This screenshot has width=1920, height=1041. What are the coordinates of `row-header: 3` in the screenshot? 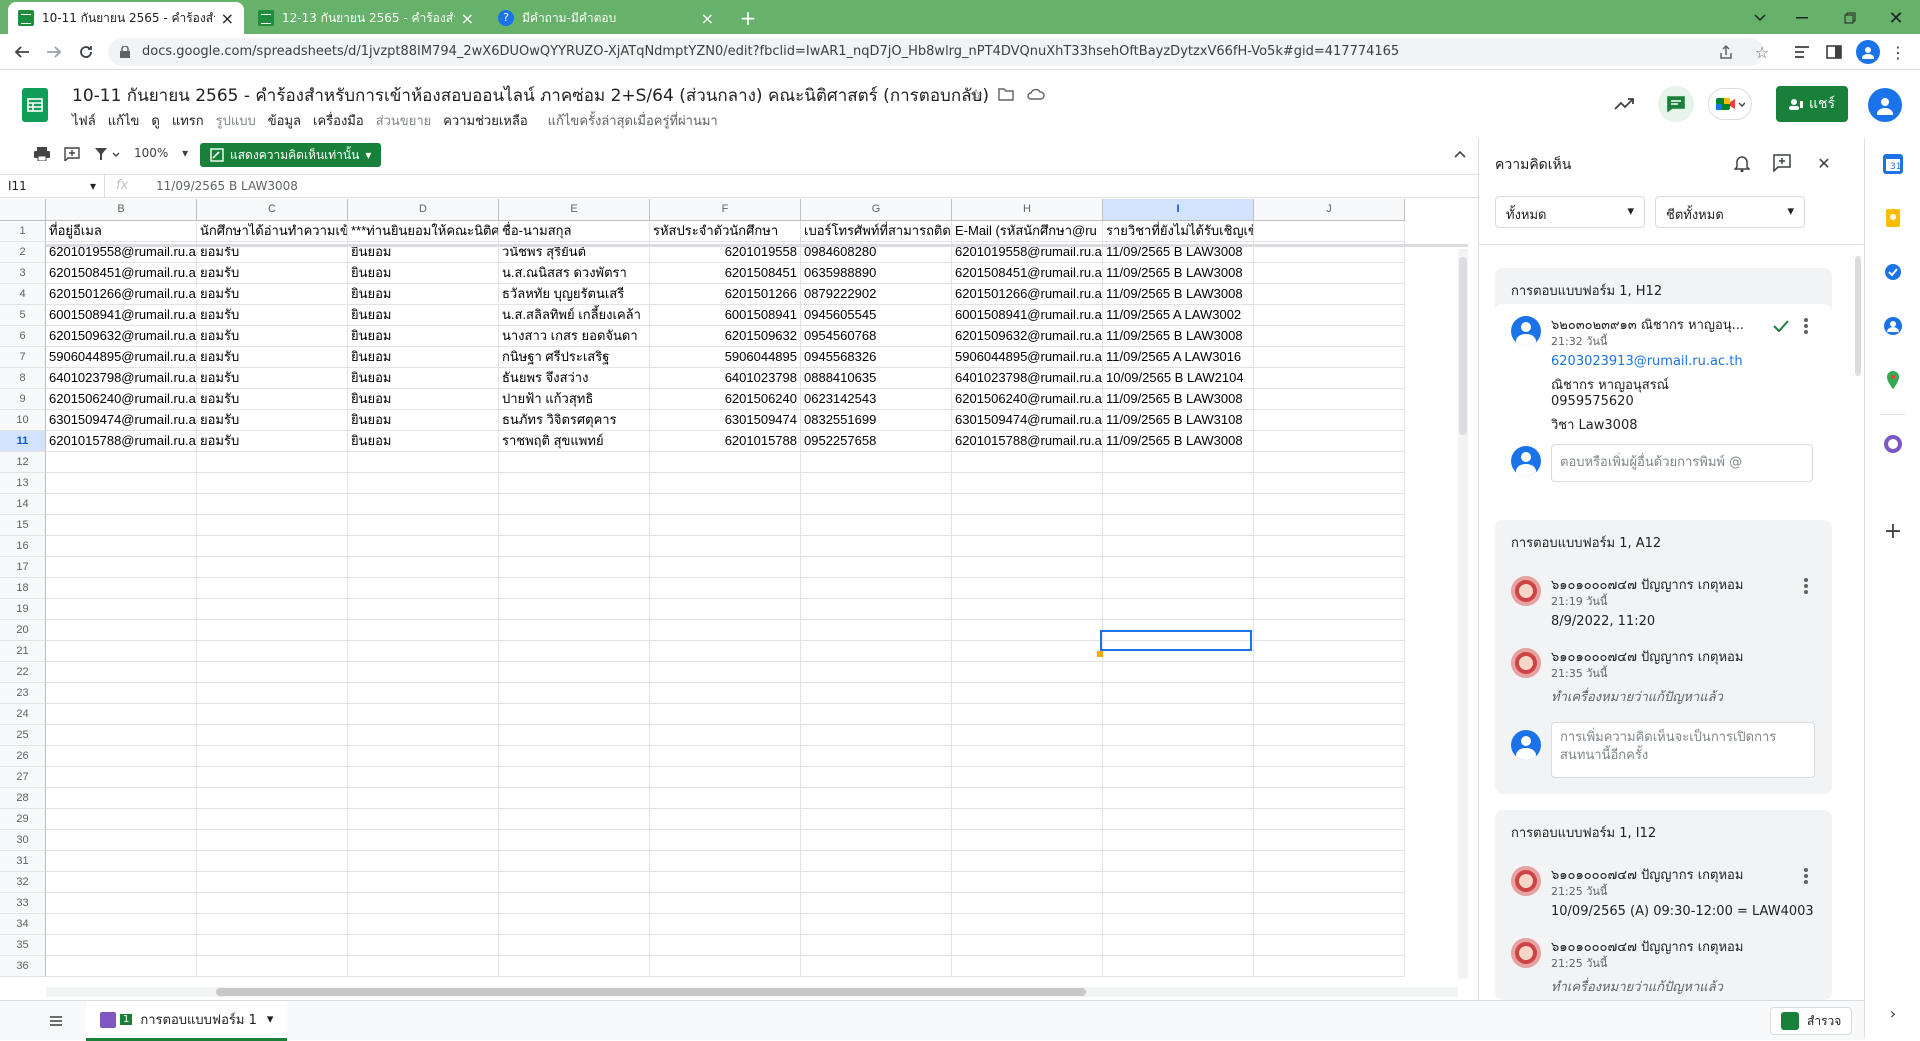 It's located at (23, 273).